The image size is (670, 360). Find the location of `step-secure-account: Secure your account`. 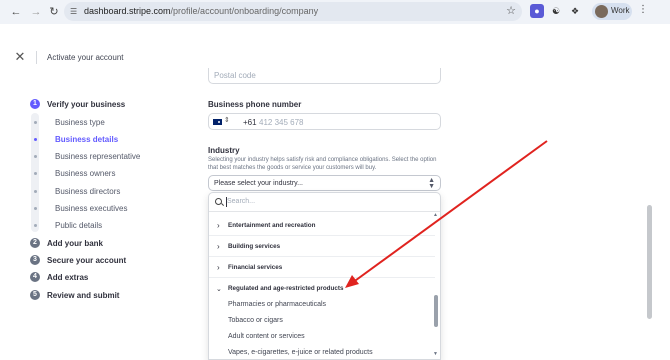

step-secure-account: Secure your account is located at coordinates (86, 260).